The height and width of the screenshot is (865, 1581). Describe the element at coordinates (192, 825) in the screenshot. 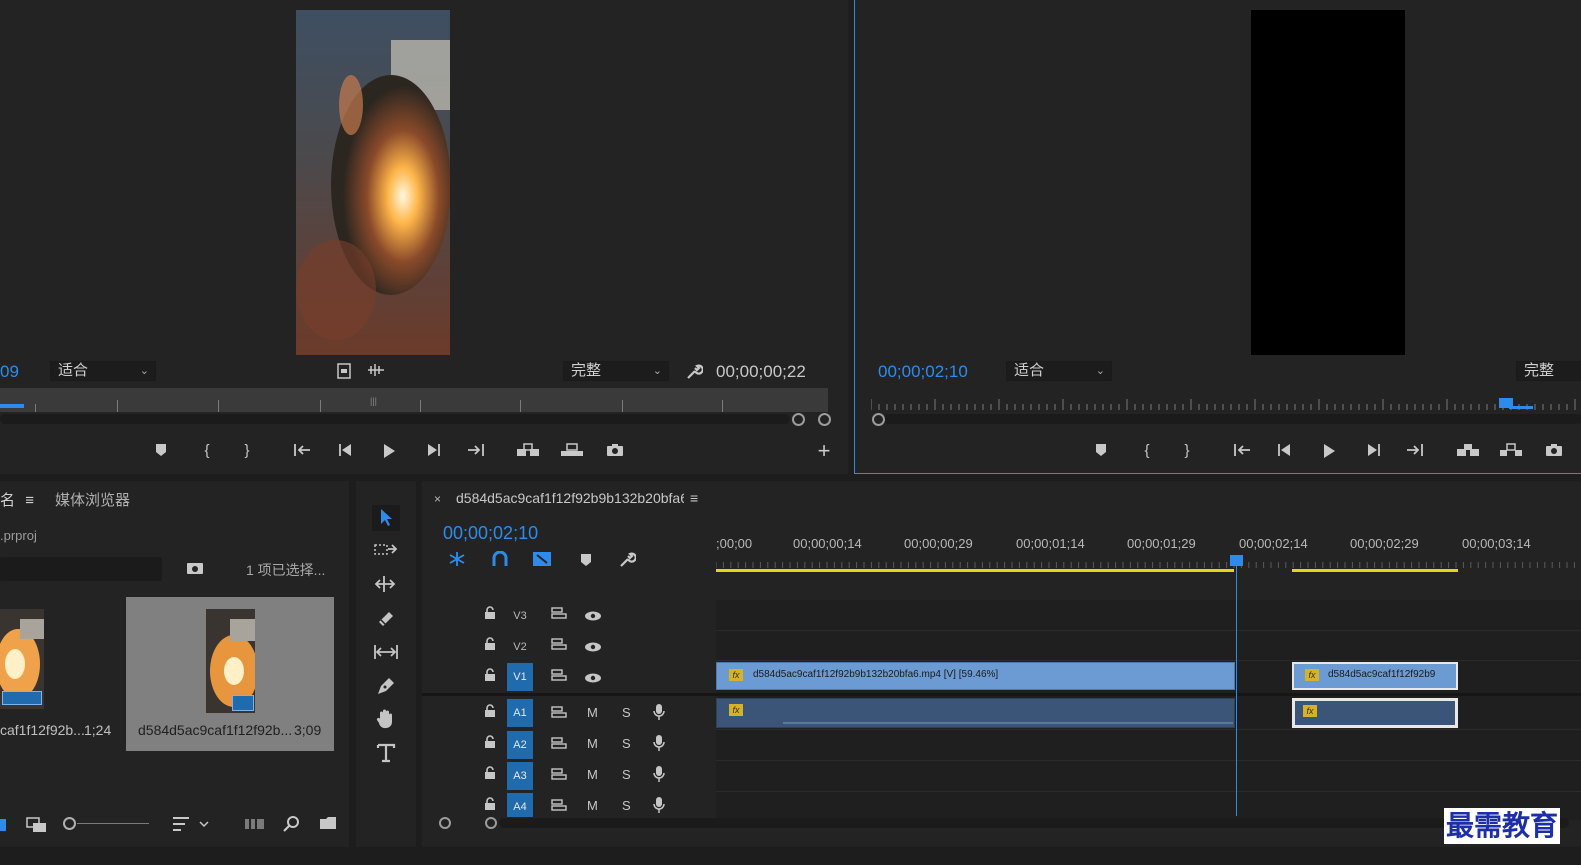

I see `sort-icons-icon` at that location.